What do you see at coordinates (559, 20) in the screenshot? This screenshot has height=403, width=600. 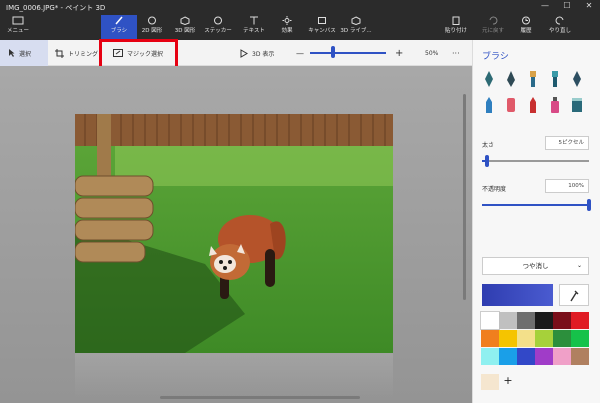 I see `redo-icon` at bounding box center [559, 20].